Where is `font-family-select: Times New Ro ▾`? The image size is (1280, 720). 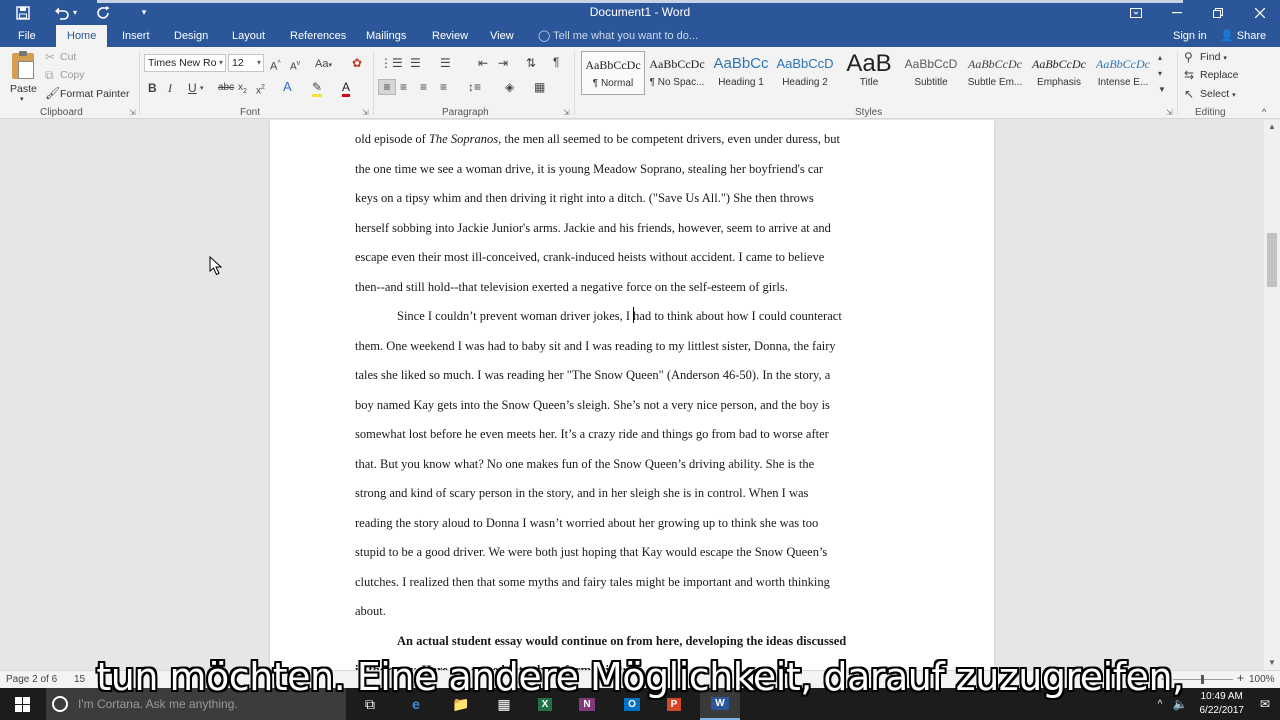 font-family-select: Times New Ro ▾ is located at coordinates (185, 63).